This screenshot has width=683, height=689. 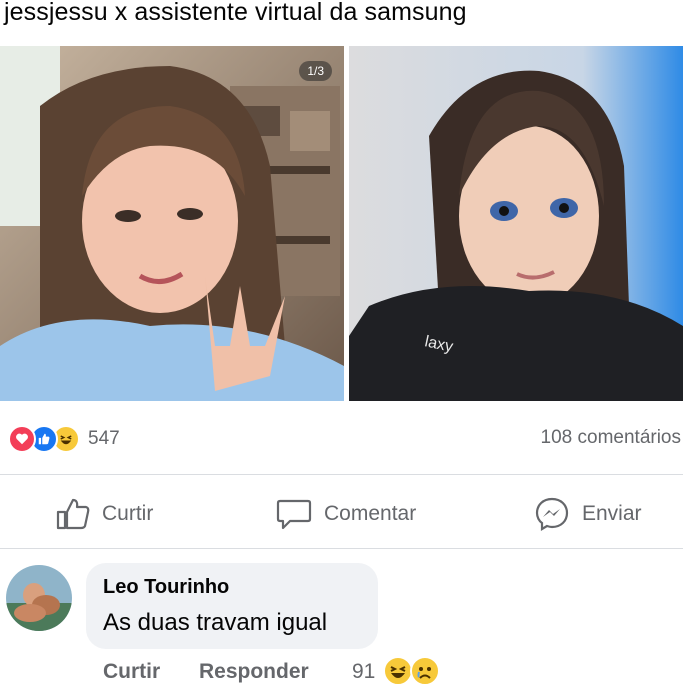 I want to click on avatar, so click(x=39, y=598).